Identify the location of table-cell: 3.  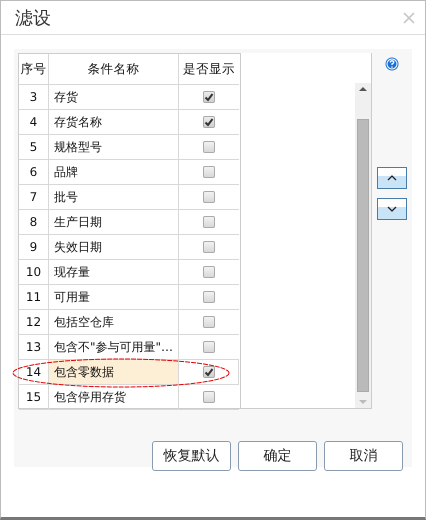
(34, 97).